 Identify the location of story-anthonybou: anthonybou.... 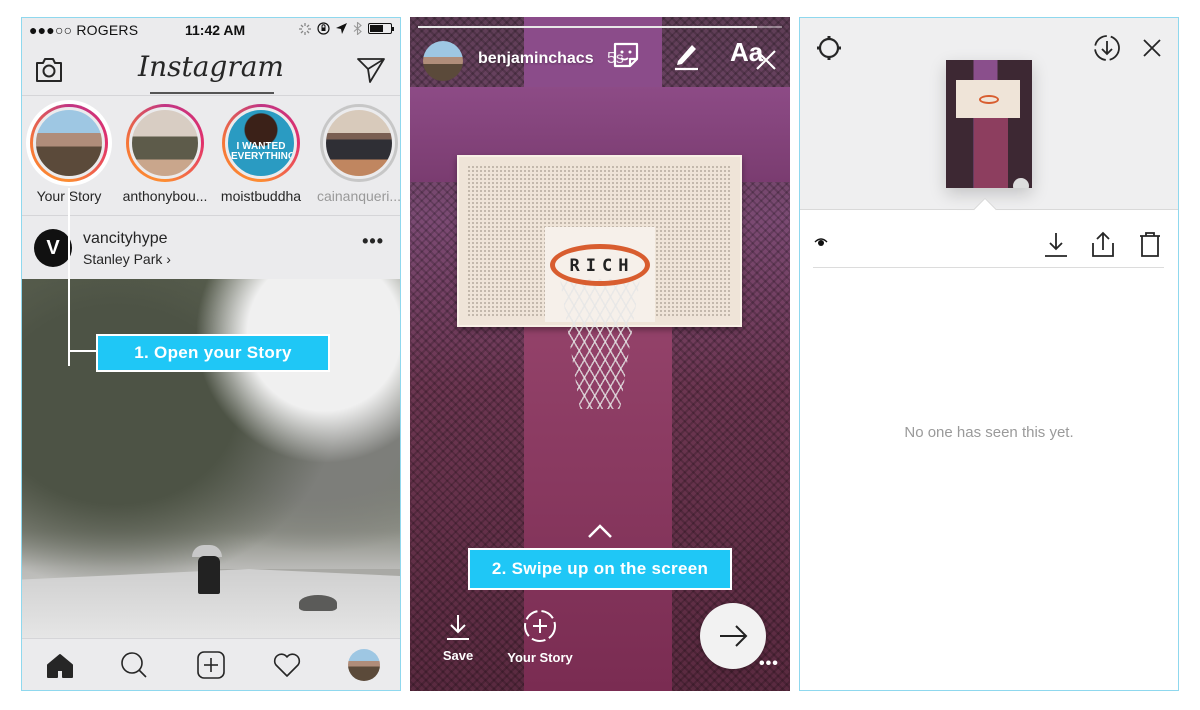
(165, 154).